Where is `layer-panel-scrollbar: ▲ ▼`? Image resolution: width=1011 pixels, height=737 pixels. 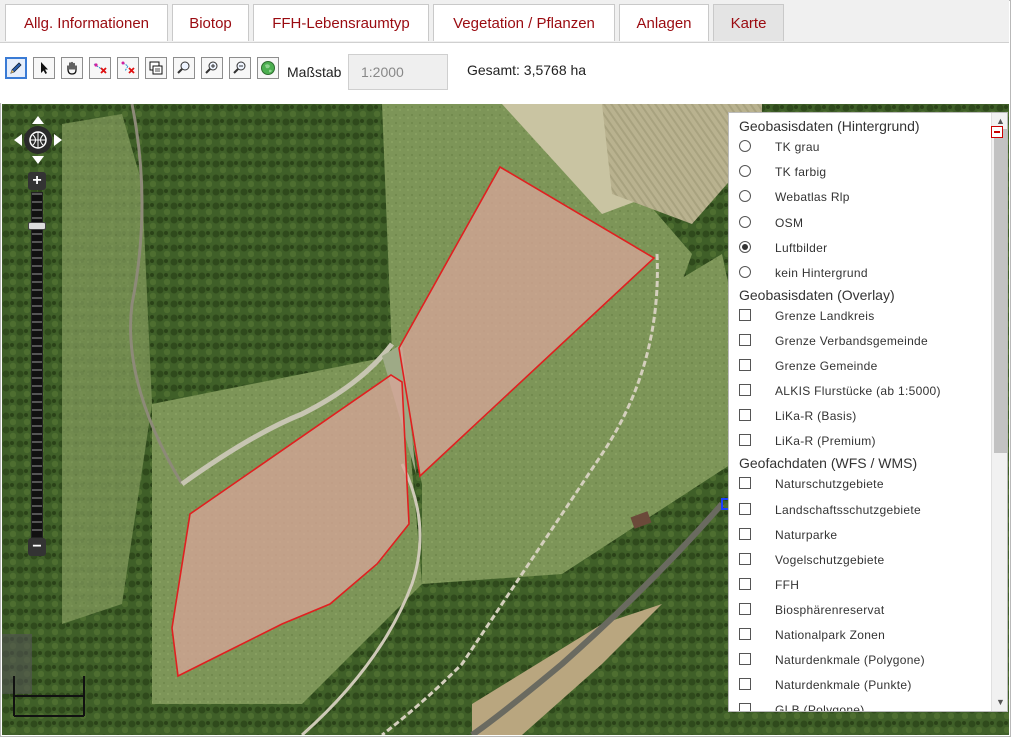 layer-panel-scrollbar: ▲ ▼ is located at coordinates (999, 412).